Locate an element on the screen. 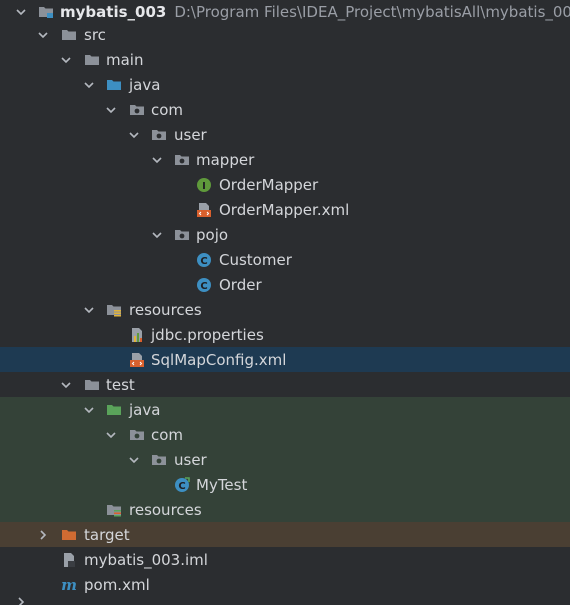  tree-row-resources: resources is located at coordinates (285, 309).